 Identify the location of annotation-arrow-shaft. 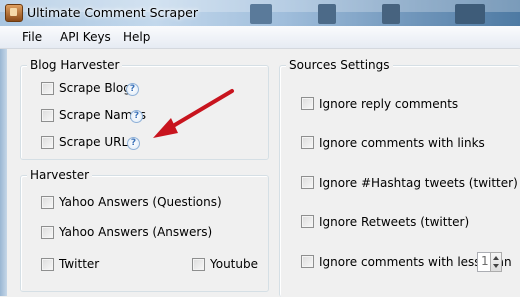
(200, 110).